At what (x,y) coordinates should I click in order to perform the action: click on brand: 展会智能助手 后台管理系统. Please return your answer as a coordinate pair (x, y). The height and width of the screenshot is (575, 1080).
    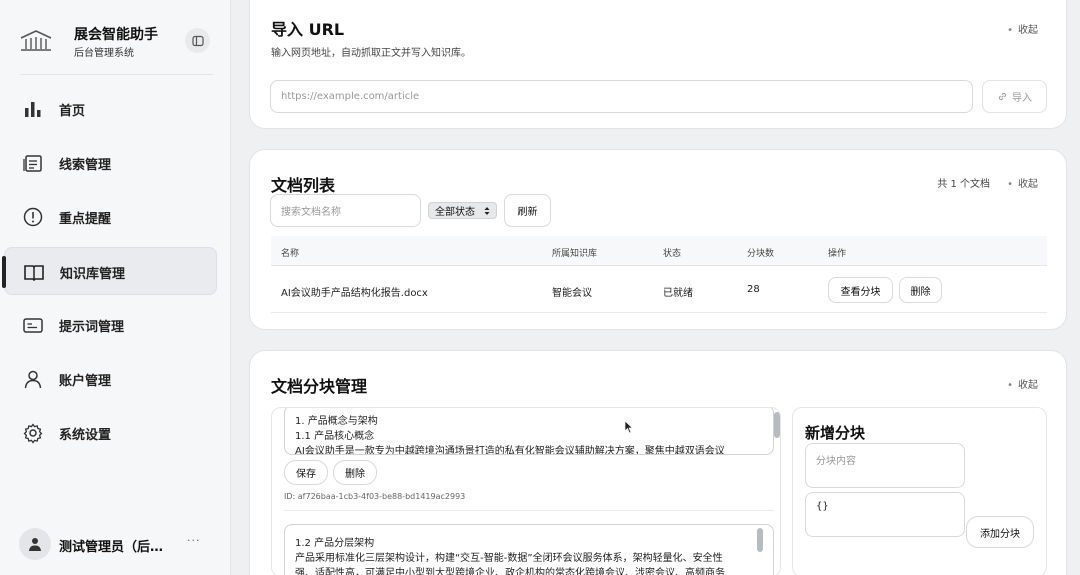
    Looking at the image, I should click on (115, 37).